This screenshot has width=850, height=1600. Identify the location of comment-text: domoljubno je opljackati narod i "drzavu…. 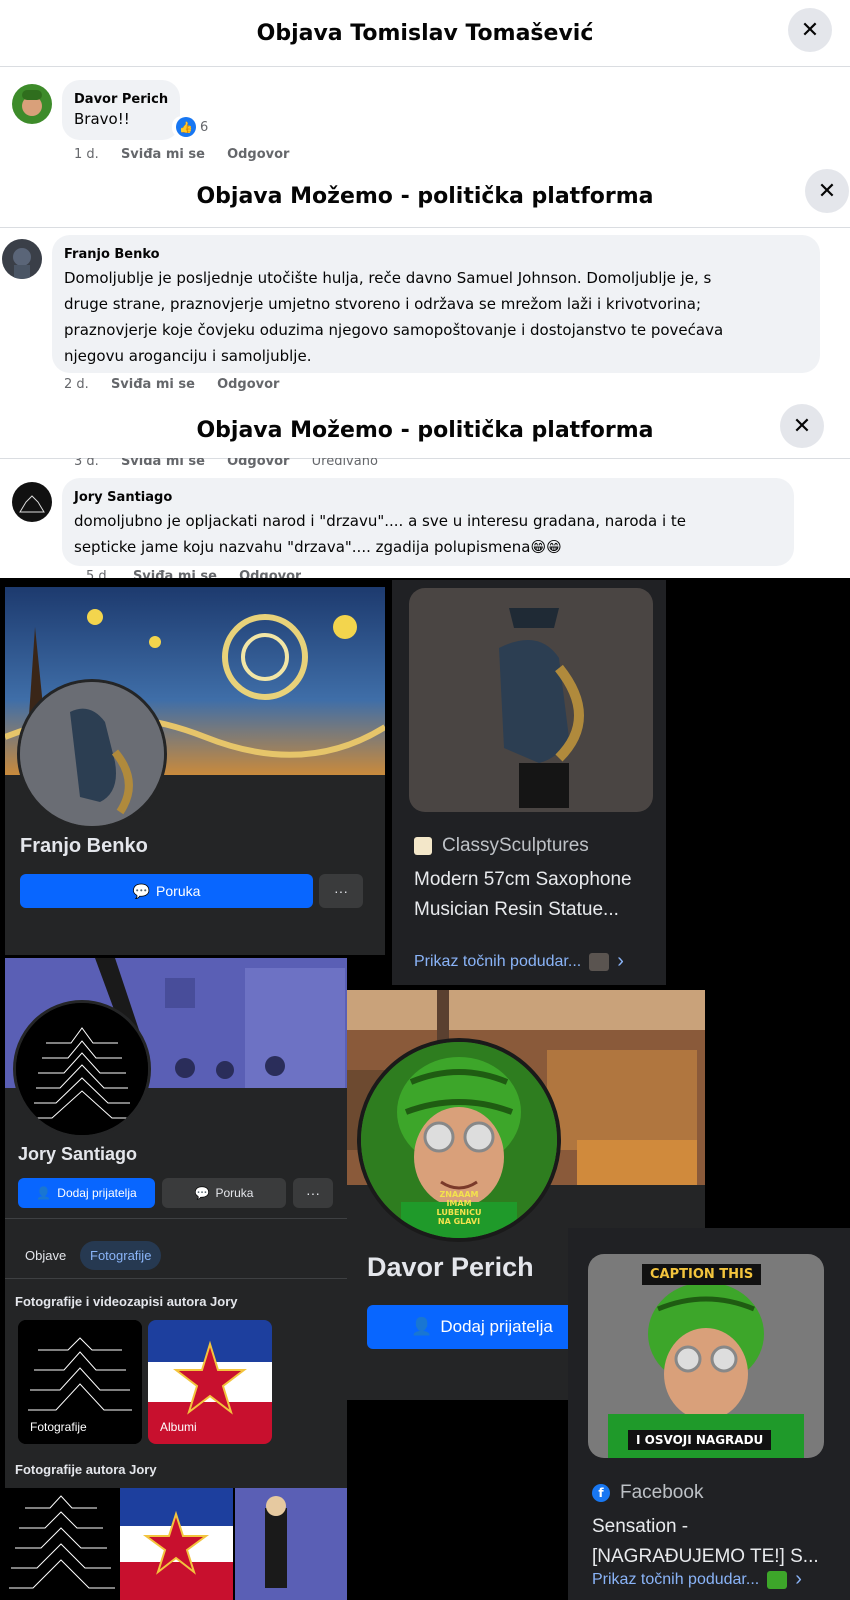
(431, 534).